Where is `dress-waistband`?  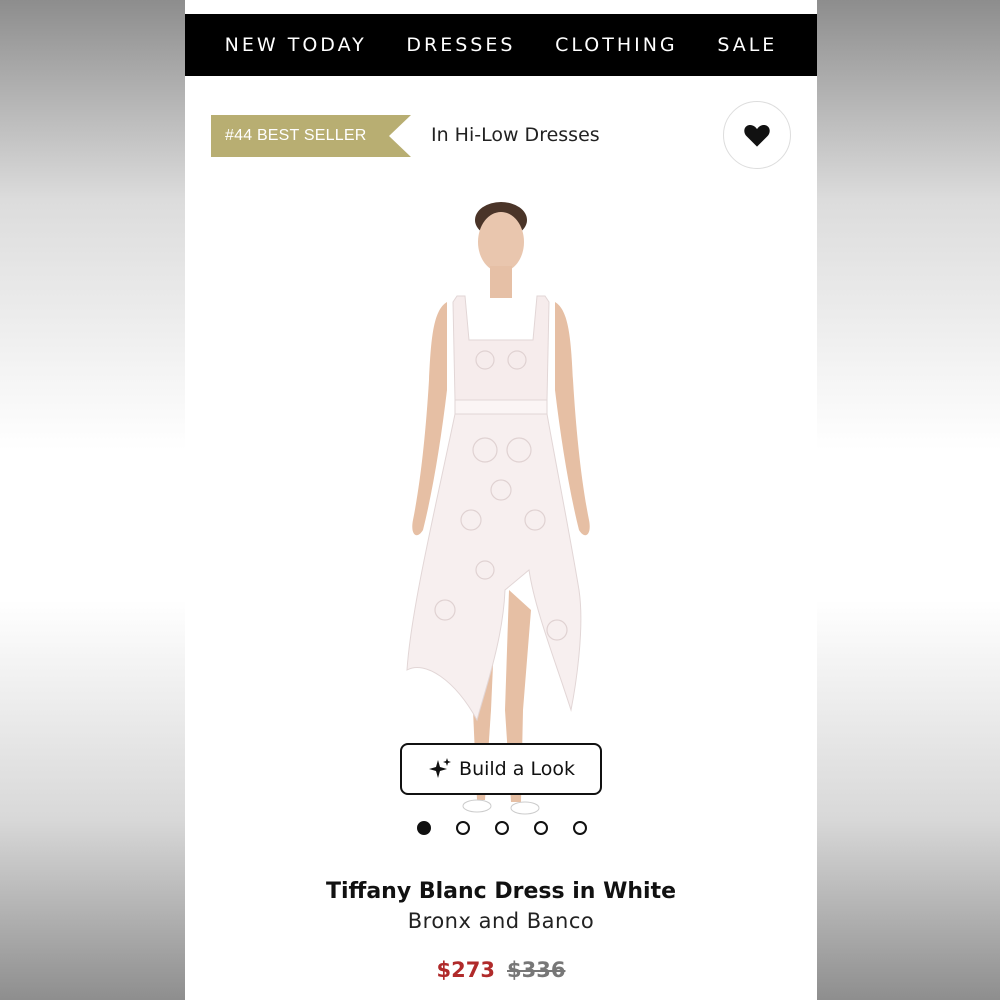 dress-waistband is located at coordinates (501, 407).